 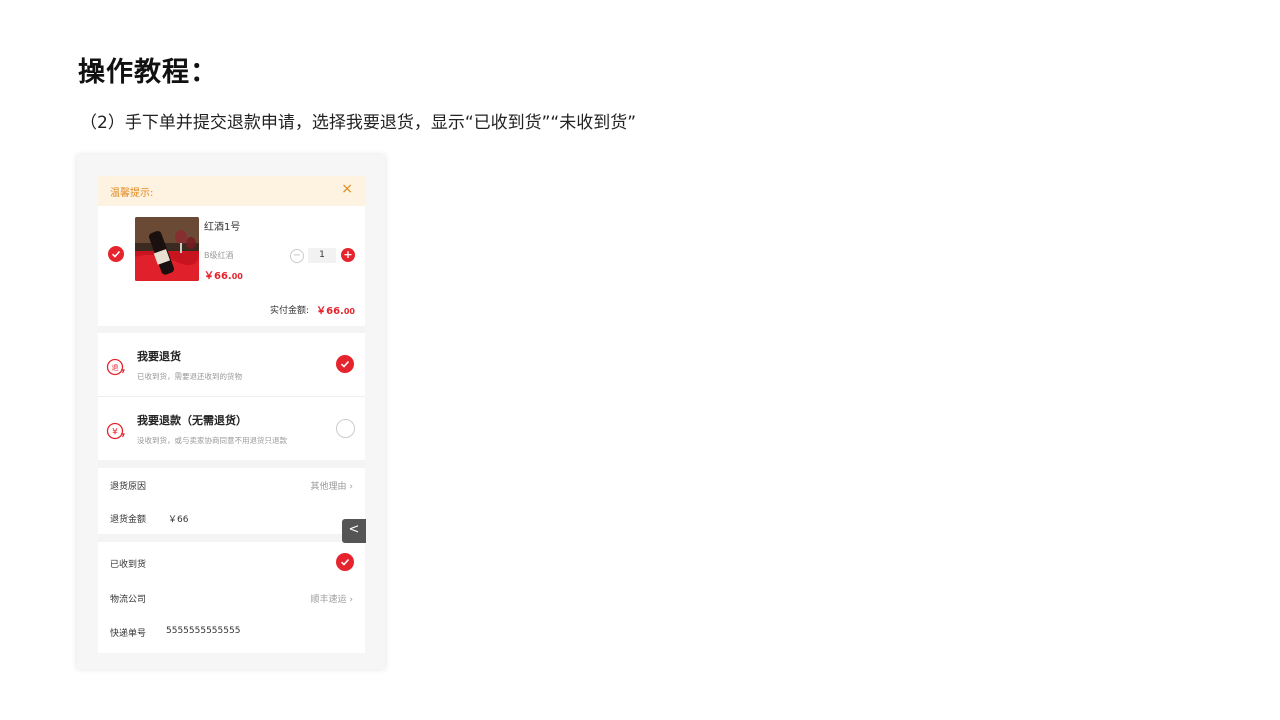 I want to click on quantity-minus-button: −, so click(x=297, y=256).